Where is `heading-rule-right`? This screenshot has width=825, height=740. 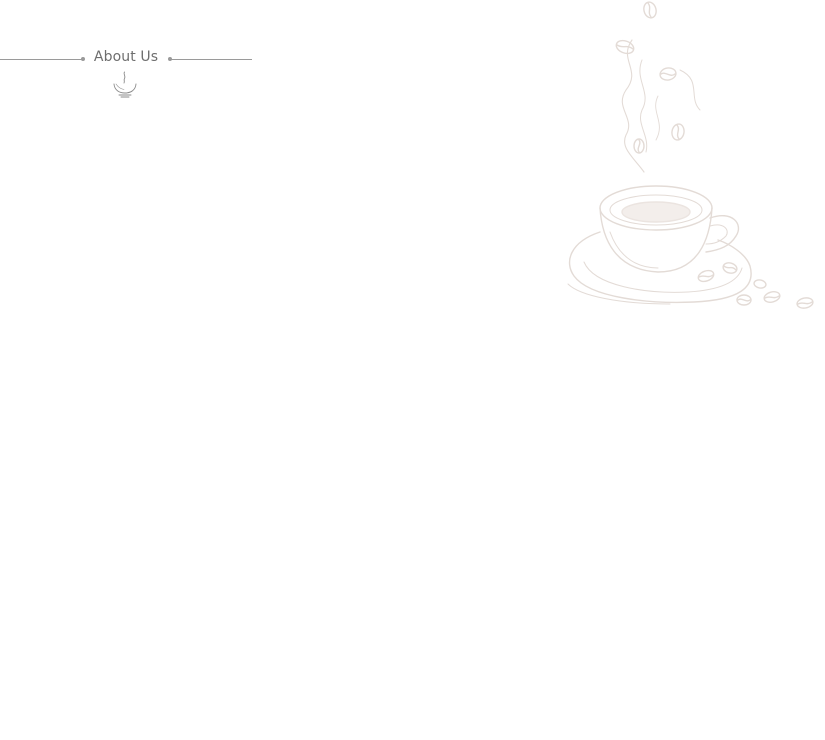
heading-rule-right is located at coordinates (211, 59).